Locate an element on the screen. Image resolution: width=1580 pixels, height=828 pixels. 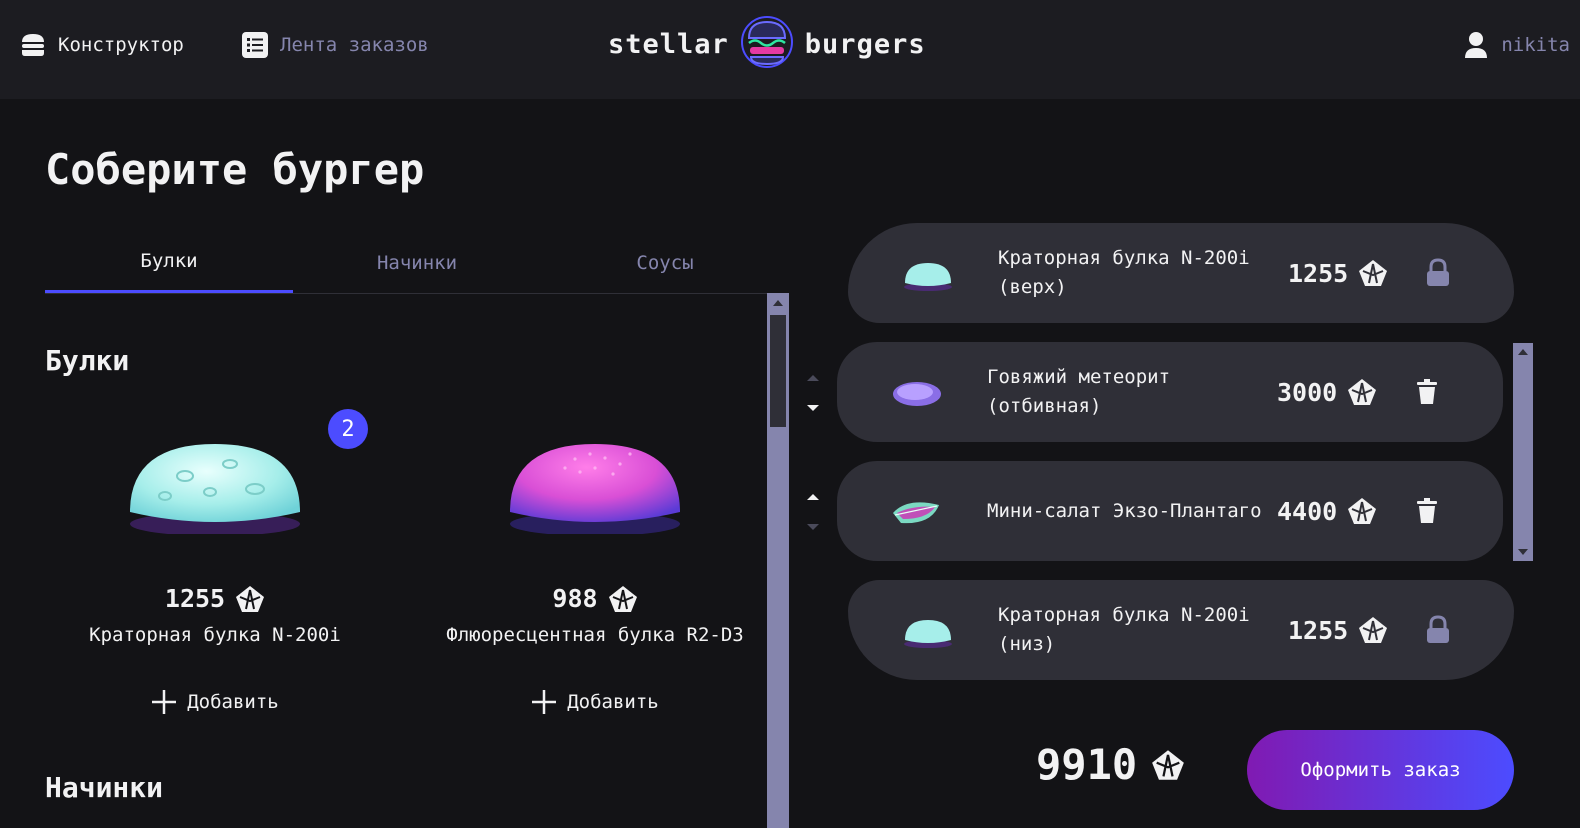
constructor-scrollbar is located at coordinates (1523, 452).